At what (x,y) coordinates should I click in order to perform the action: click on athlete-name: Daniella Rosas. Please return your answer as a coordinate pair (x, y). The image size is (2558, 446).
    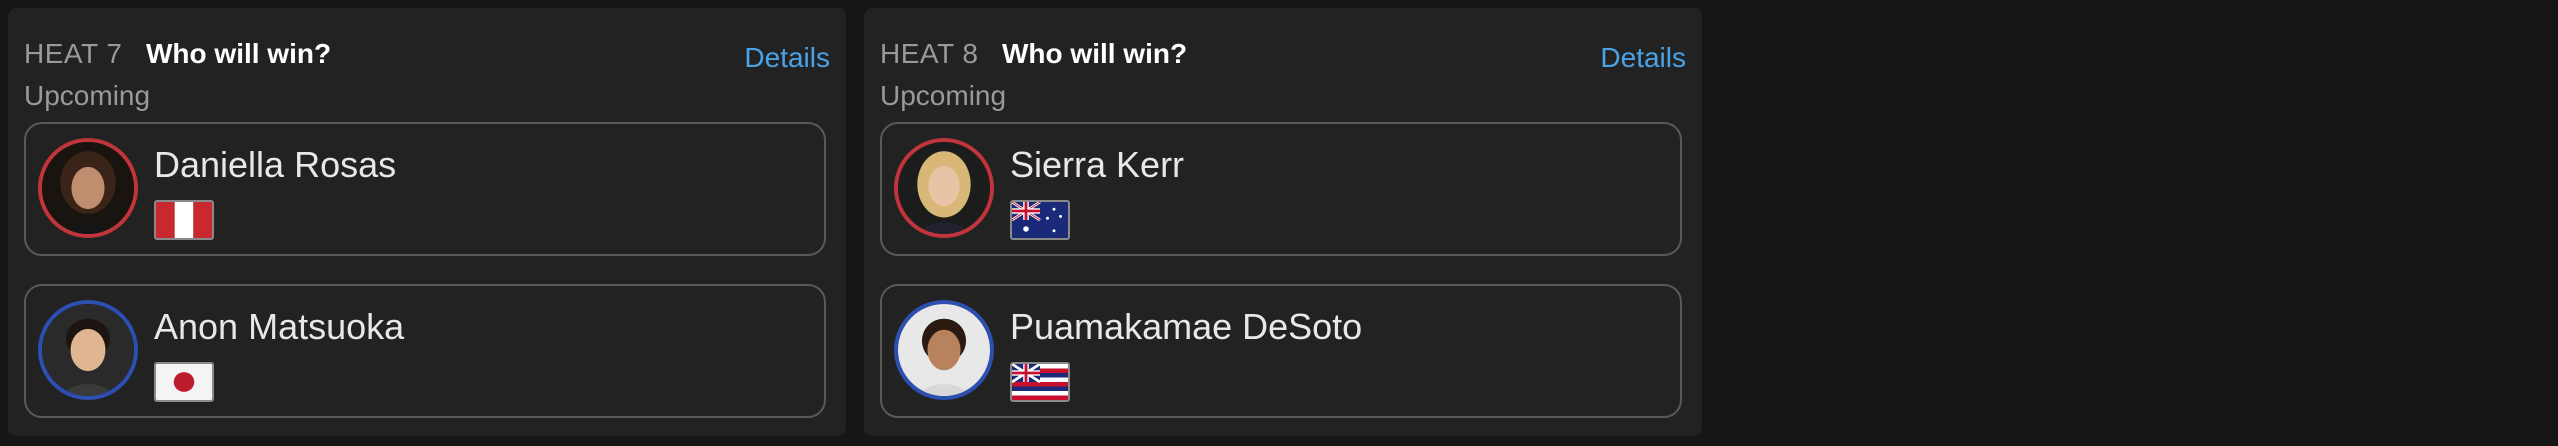
    Looking at the image, I should click on (275, 164).